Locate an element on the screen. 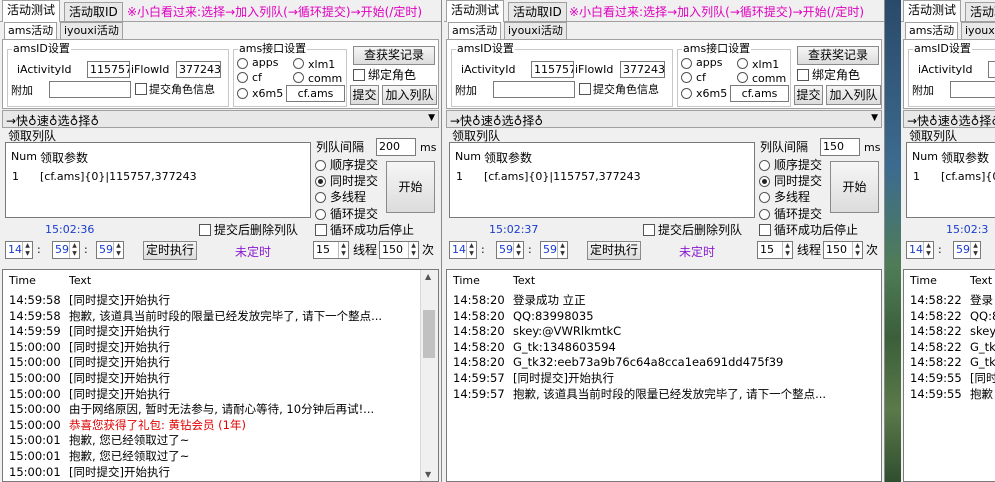 The height and width of the screenshot is (482, 995). scroll-up-icon: ▲ is located at coordinates (428, 276).